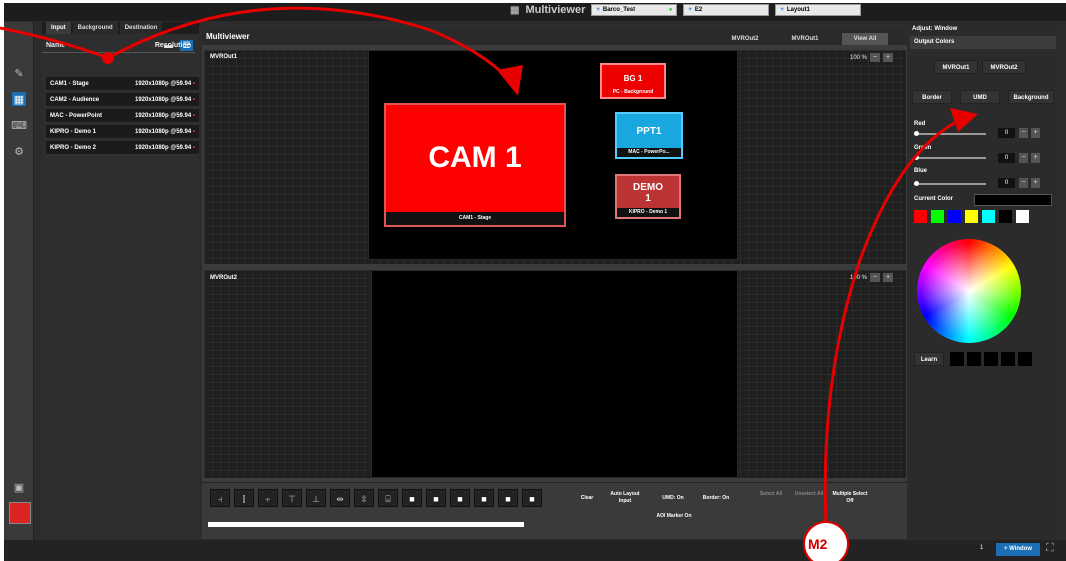 The image size is (1066, 561). What do you see at coordinates (818, 544) in the screenshot?
I see `annotation-marker-label: M2` at bounding box center [818, 544].